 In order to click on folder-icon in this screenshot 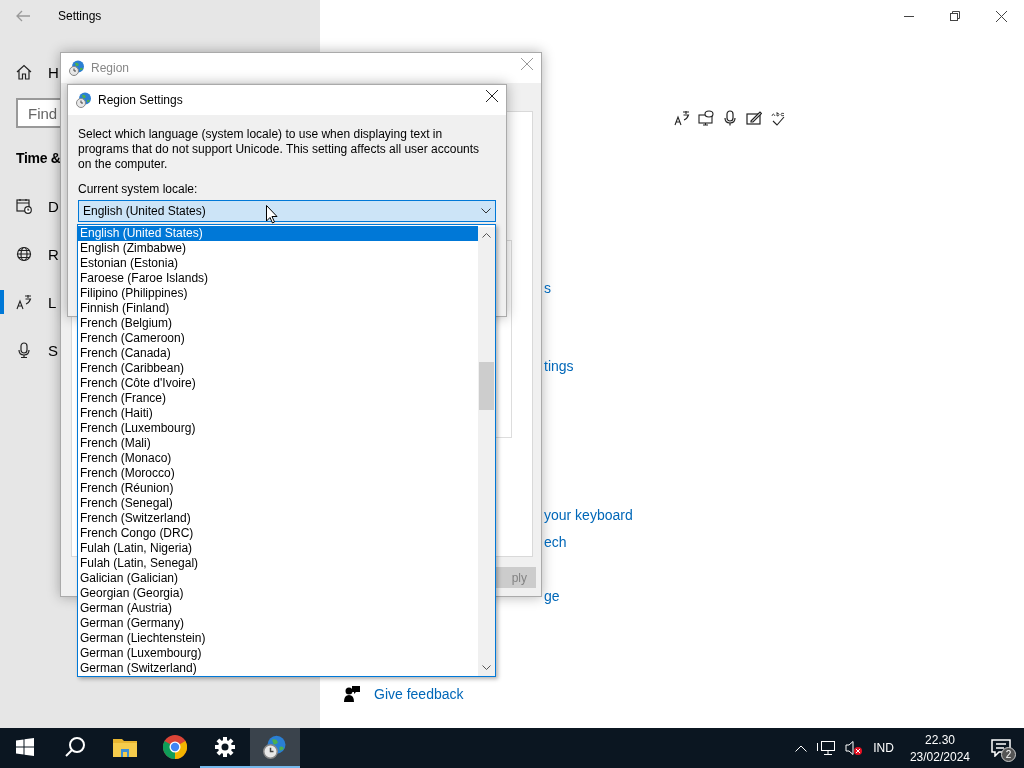, I will do `click(125, 747)`.